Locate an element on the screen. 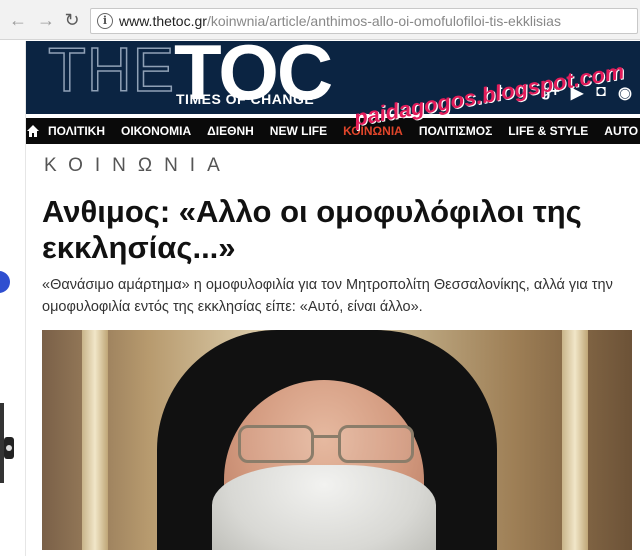  url-host: www.thetoc.gr is located at coordinates (163, 21).